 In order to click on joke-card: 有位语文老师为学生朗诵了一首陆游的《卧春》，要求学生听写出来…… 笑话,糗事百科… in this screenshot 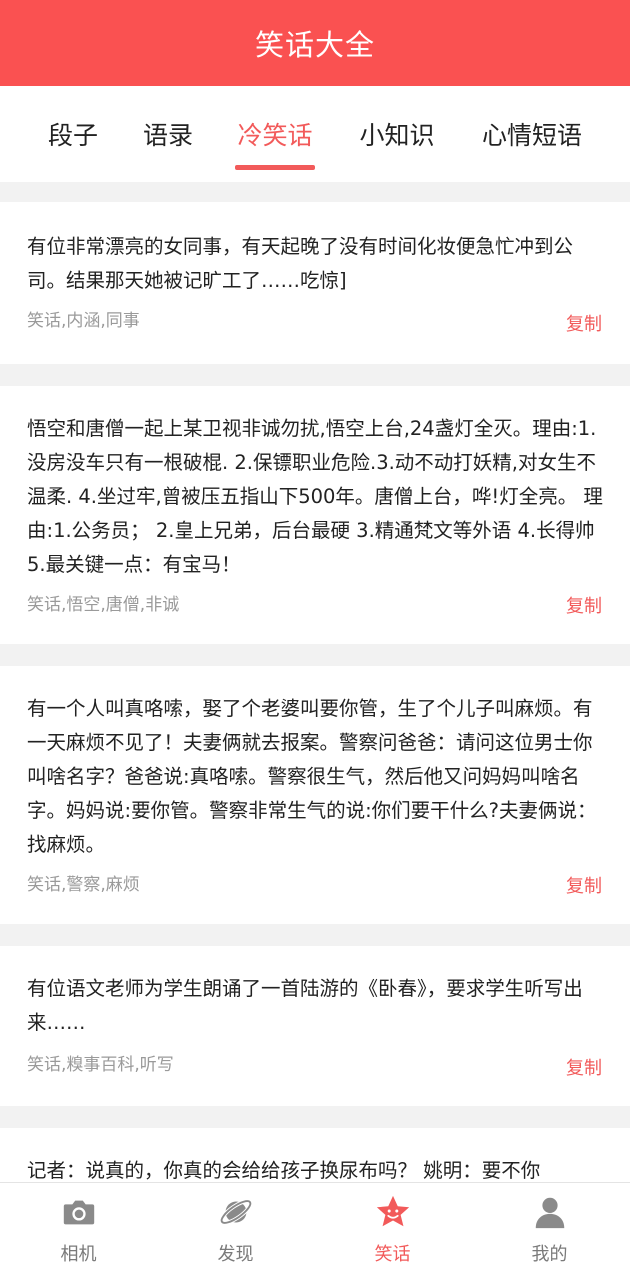, I will do `click(315, 1026)`.